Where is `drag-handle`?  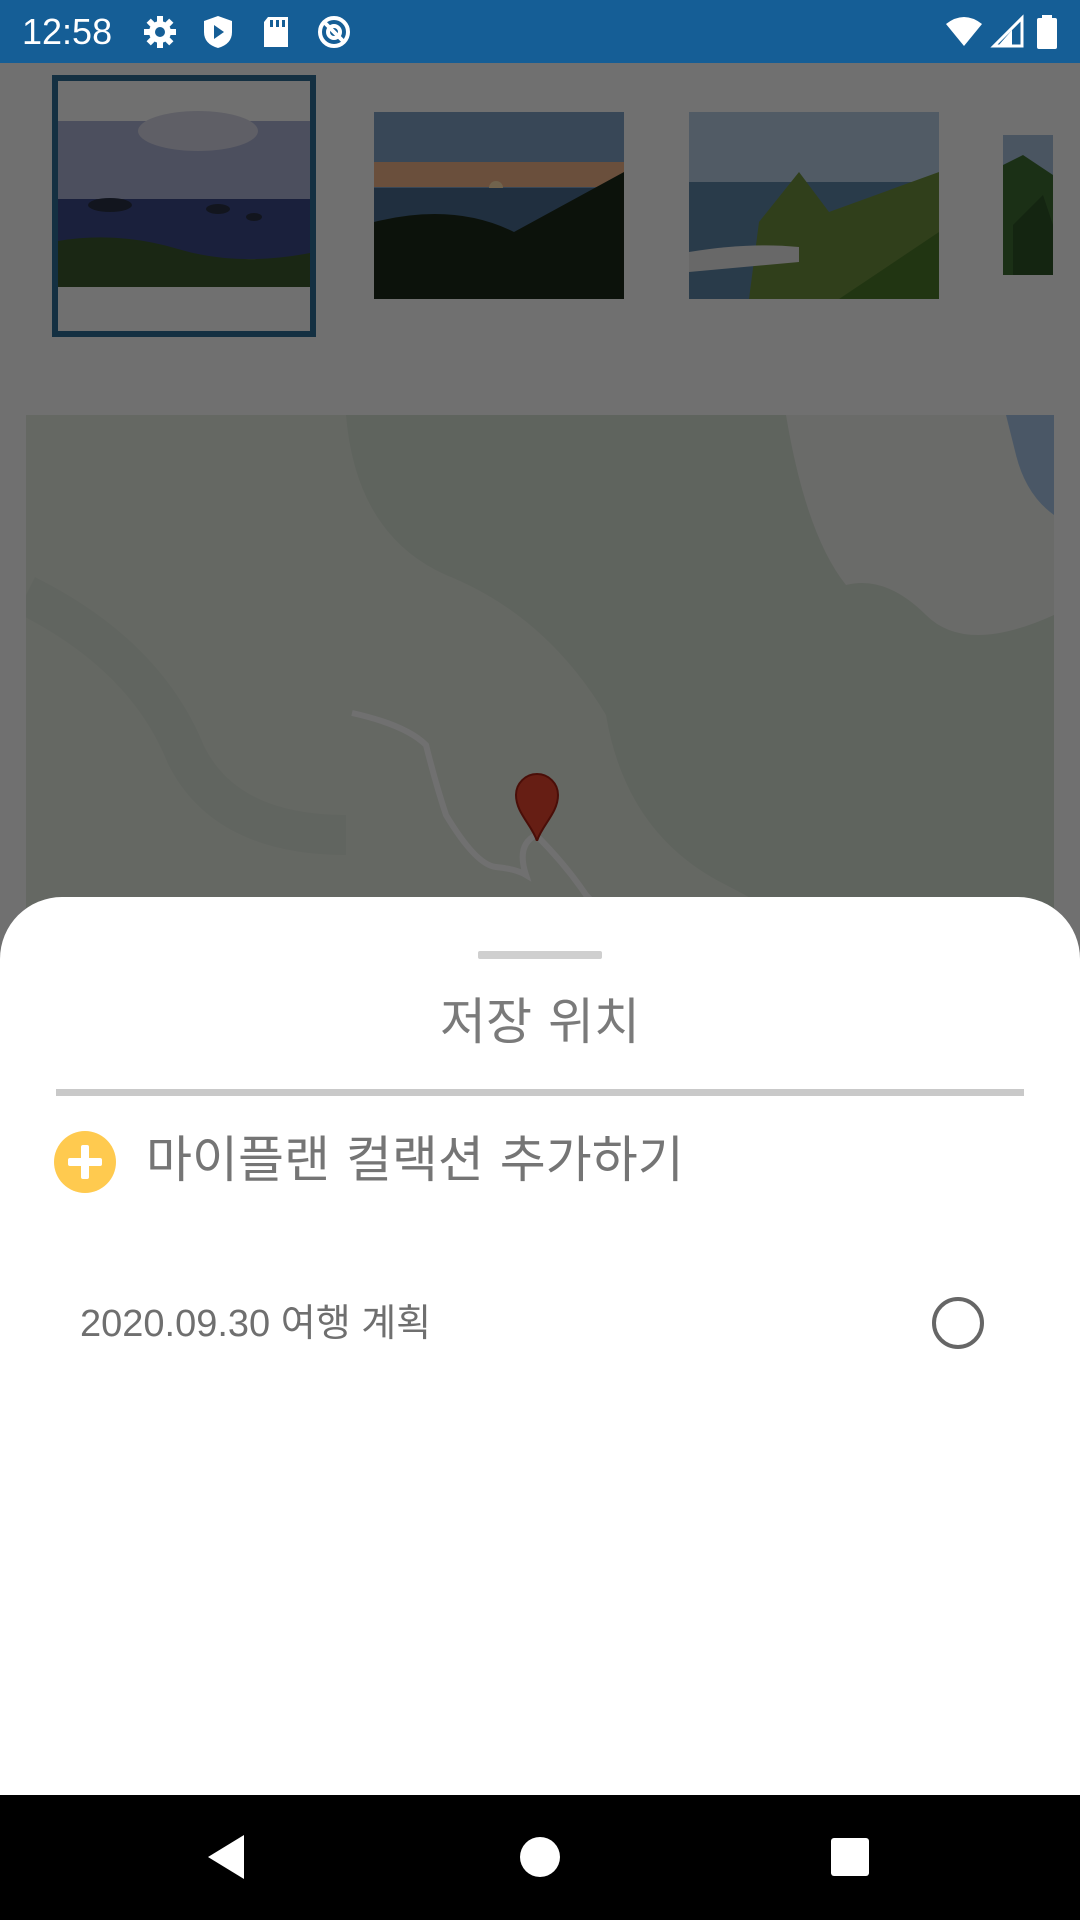 drag-handle is located at coordinates (540, 955).